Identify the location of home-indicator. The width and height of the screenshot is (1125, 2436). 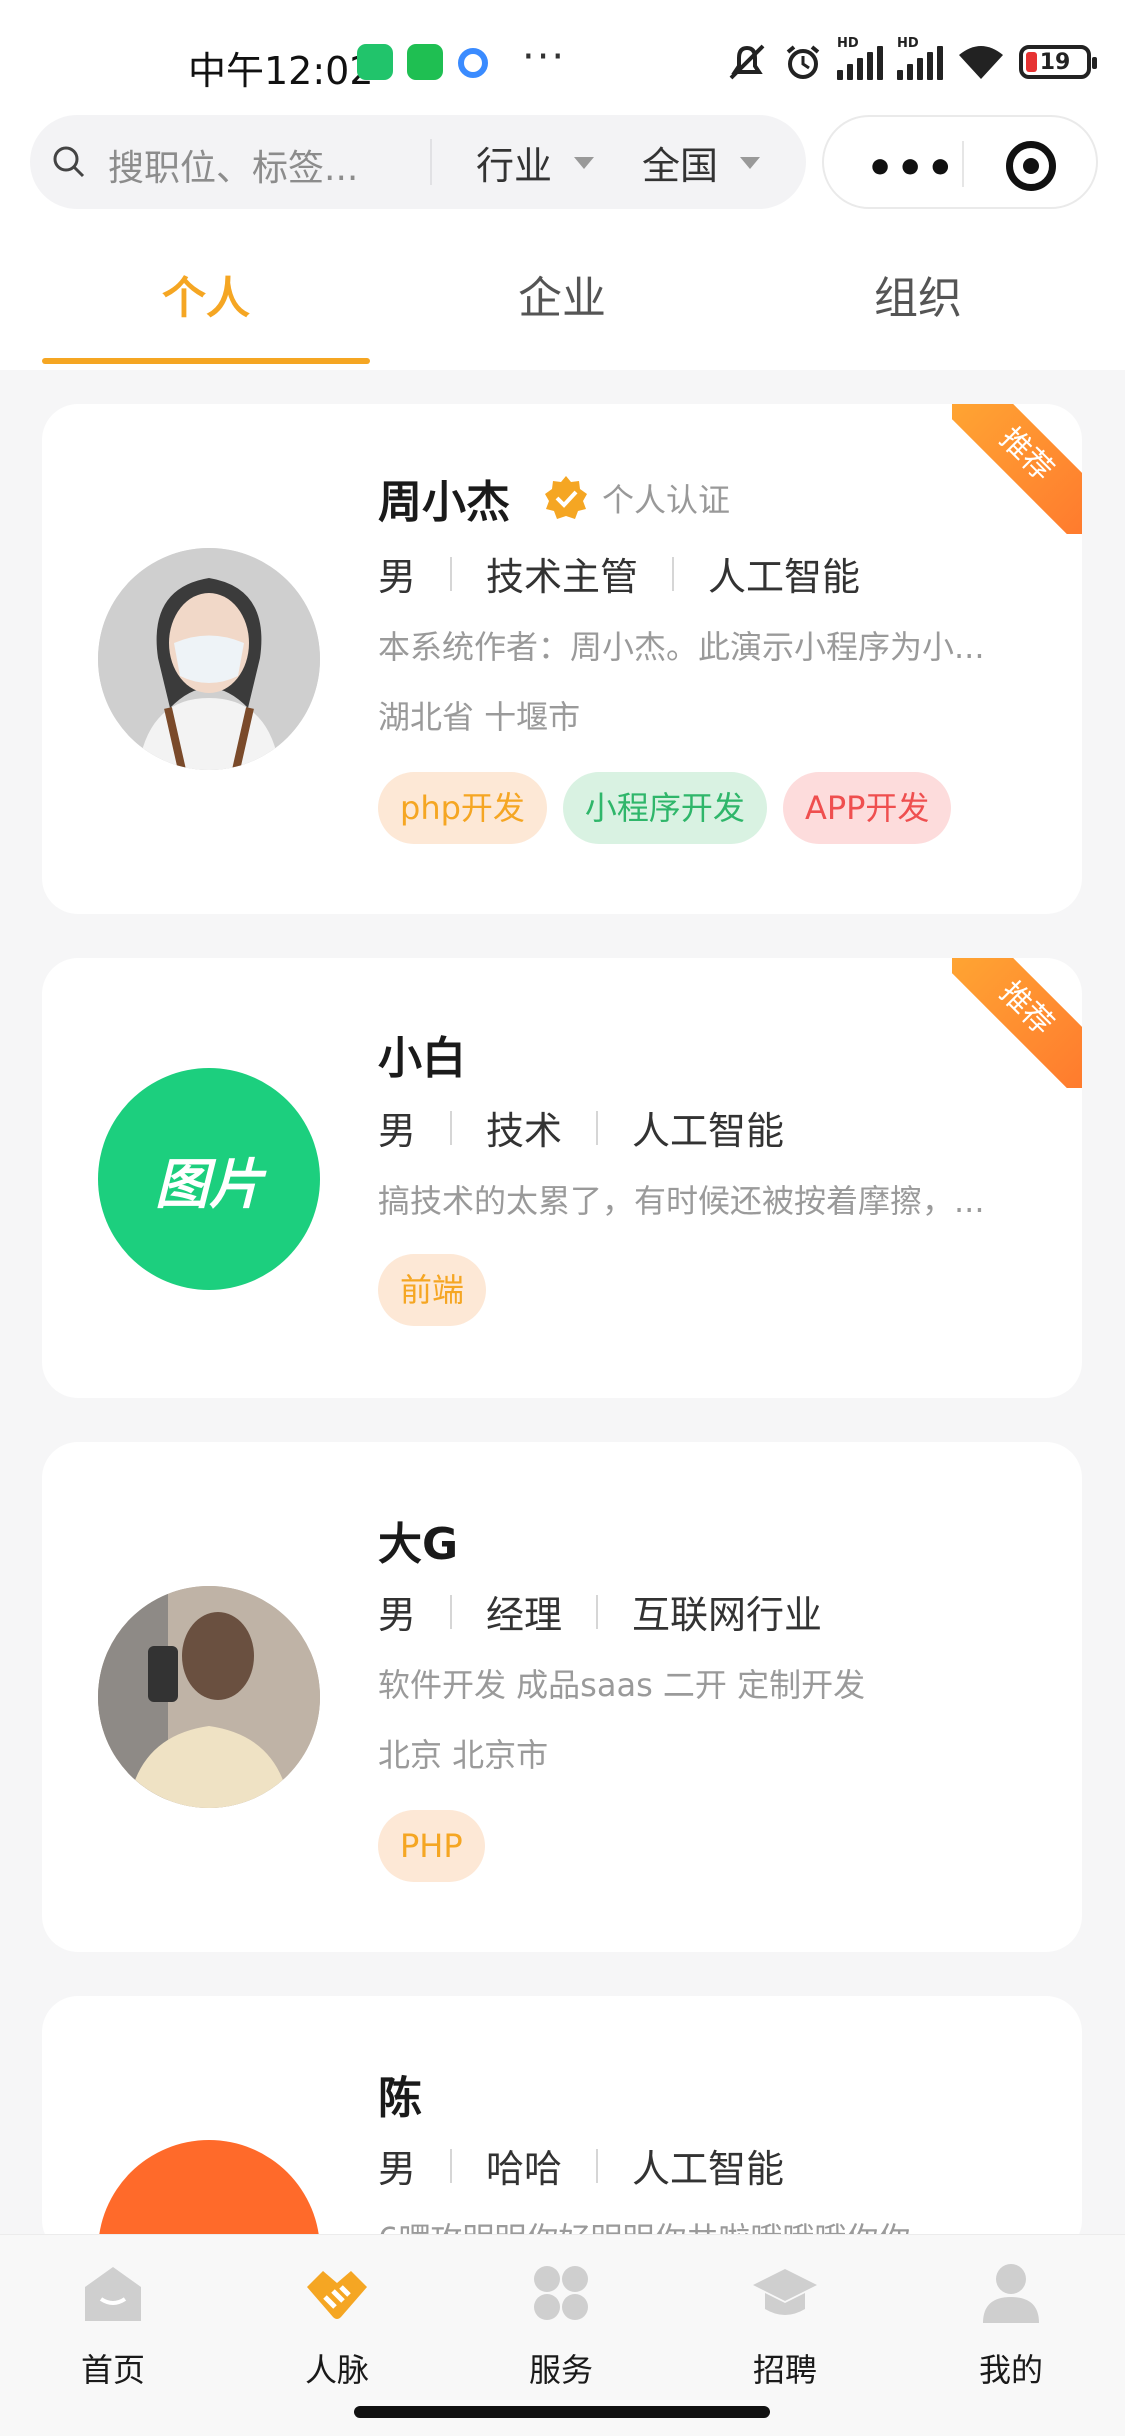
(562, 2412).